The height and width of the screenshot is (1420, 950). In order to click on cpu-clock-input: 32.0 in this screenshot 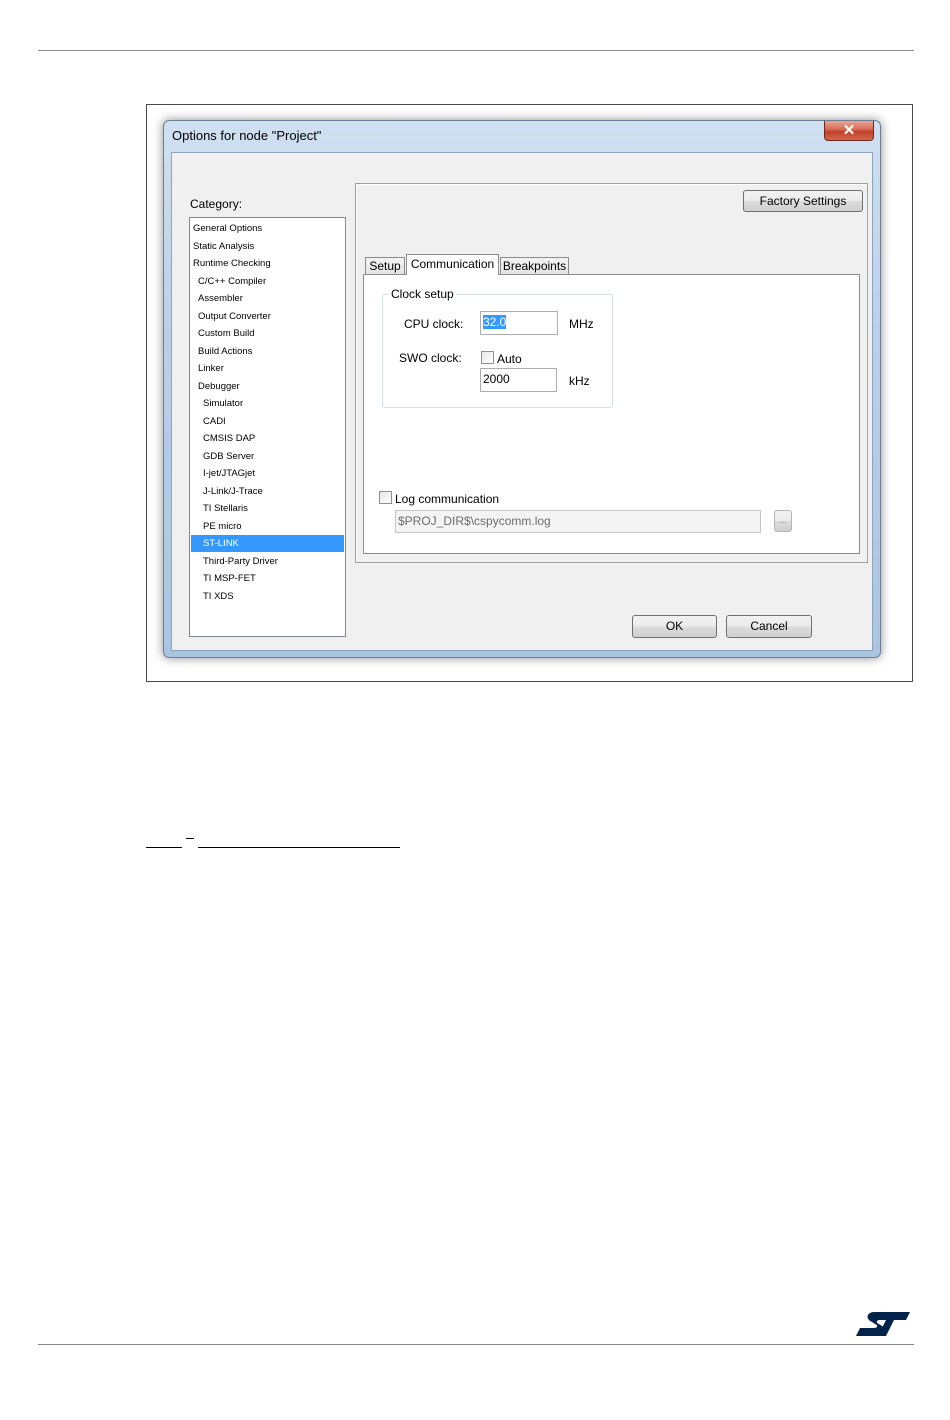, I will do `click(519, 323)`.